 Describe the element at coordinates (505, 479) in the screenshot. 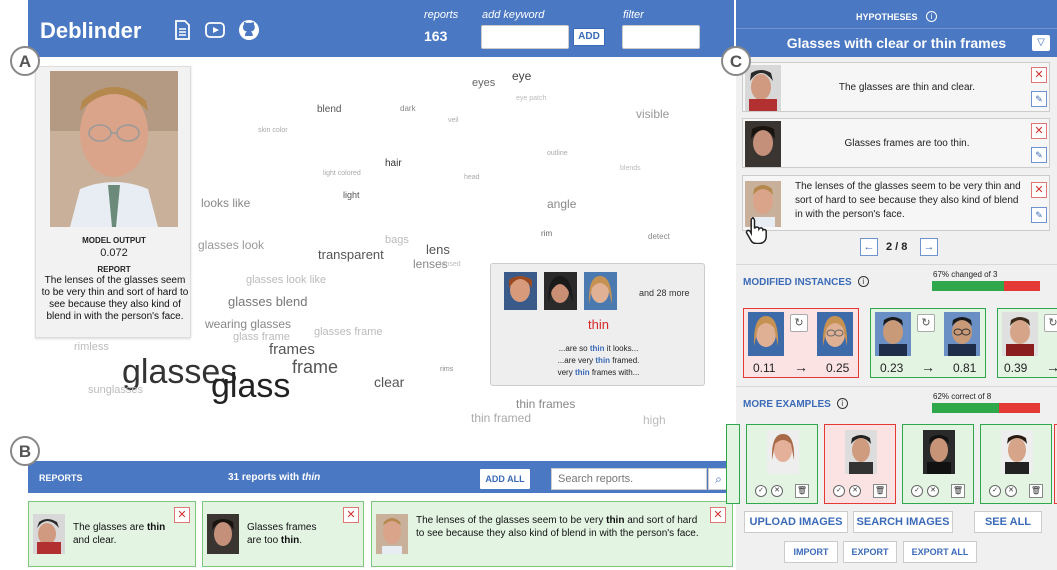

I see `add-all-button: ADD ALL` at that location.